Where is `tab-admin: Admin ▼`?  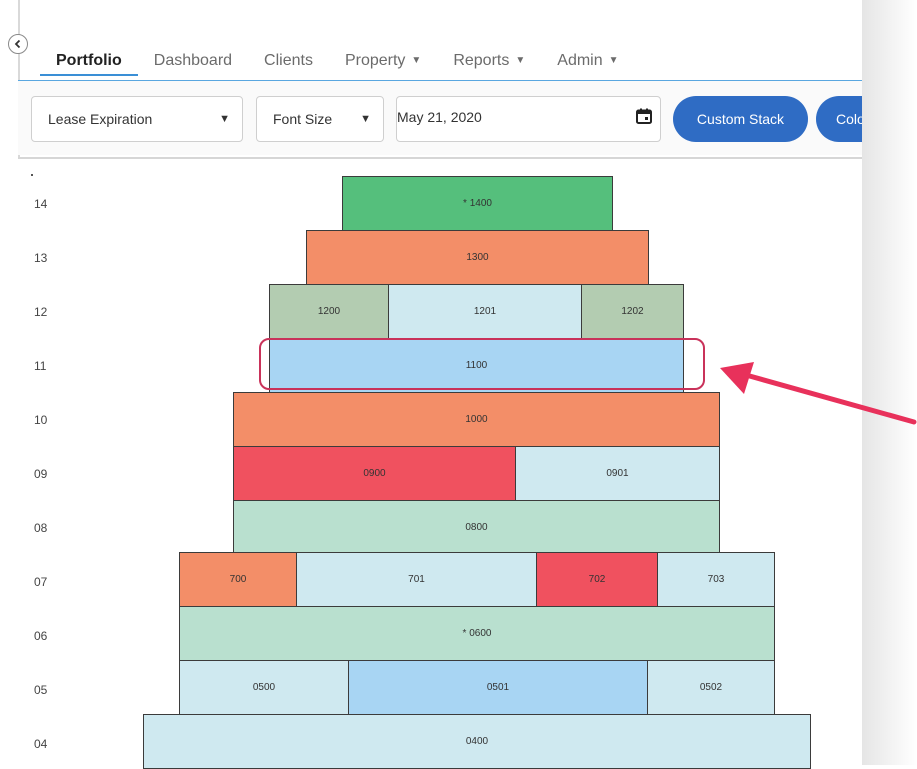 tab-admin: Admin ▼ is located at coordinates (587, 63).